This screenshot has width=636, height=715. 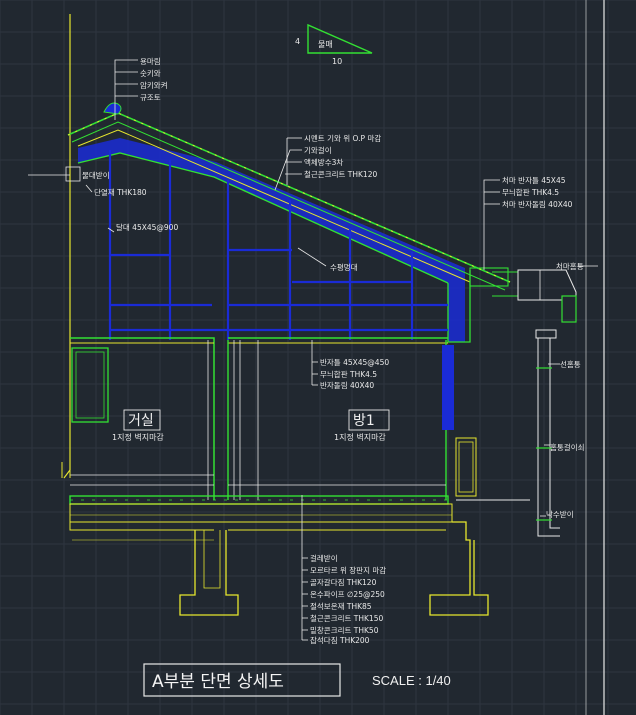 What do you see at coordinates (344, 267) in the screenshot?
I see `callout-suspension: 수평멍대` at bounding box center [344, 267].